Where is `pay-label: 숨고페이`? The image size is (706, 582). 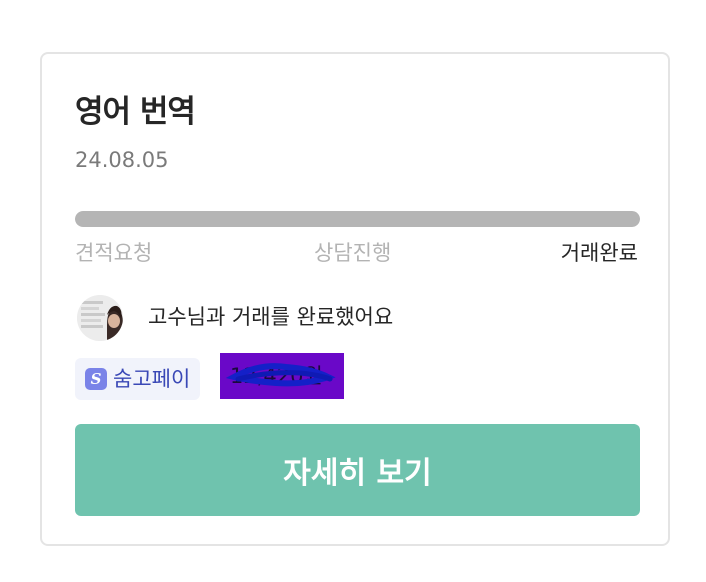 pay-label: 숨고페이 is located at coordinates (152, 379).